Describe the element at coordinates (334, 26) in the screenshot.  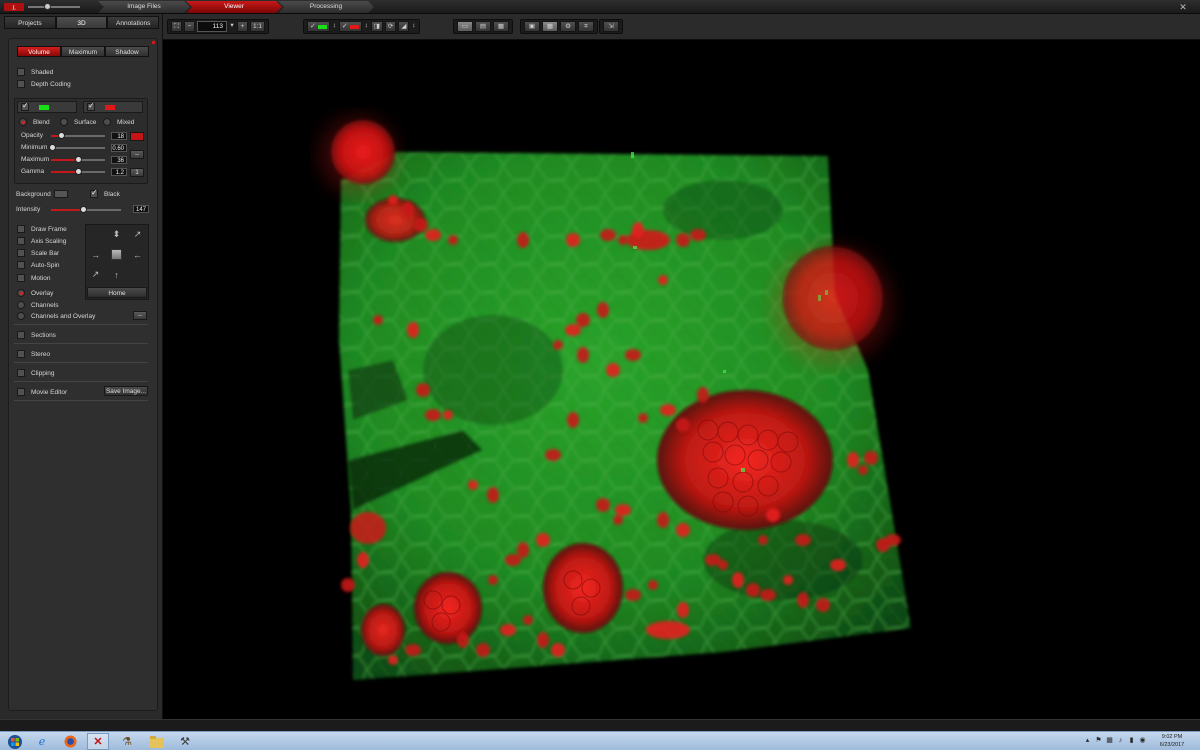
I see `green-channel-dropdown-icon: ↕` at that location.